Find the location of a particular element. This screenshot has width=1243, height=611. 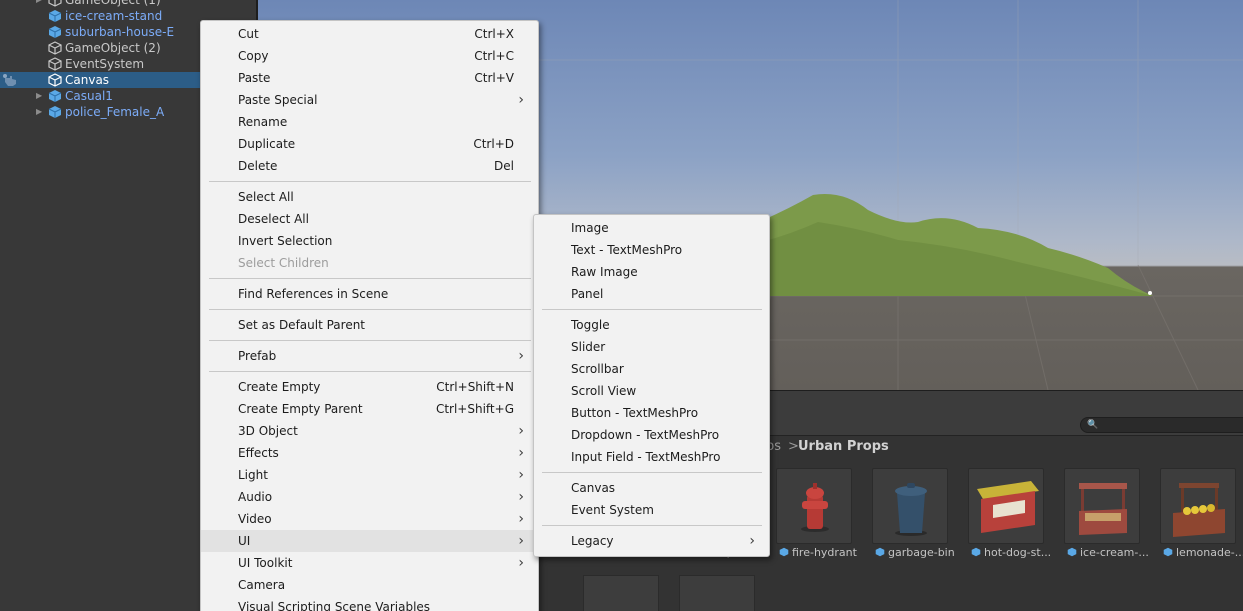

menu-item-rename: Rename is located at coordinates (369, 122).